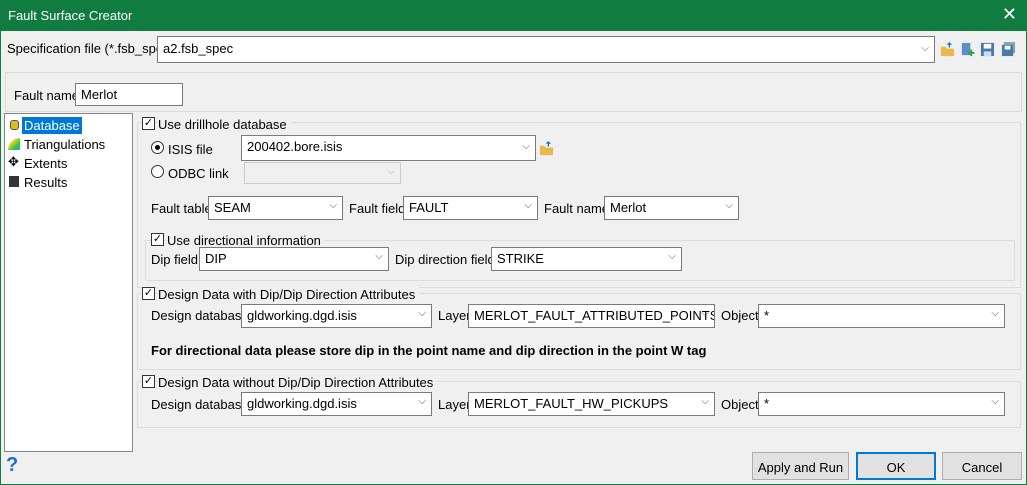 The height and width of the screenshot is (485, 1027). Describe the element at coordinates (586, 259) in the screenshot. I see `dip-direction-combo: STRIKE ⌵` at that location.